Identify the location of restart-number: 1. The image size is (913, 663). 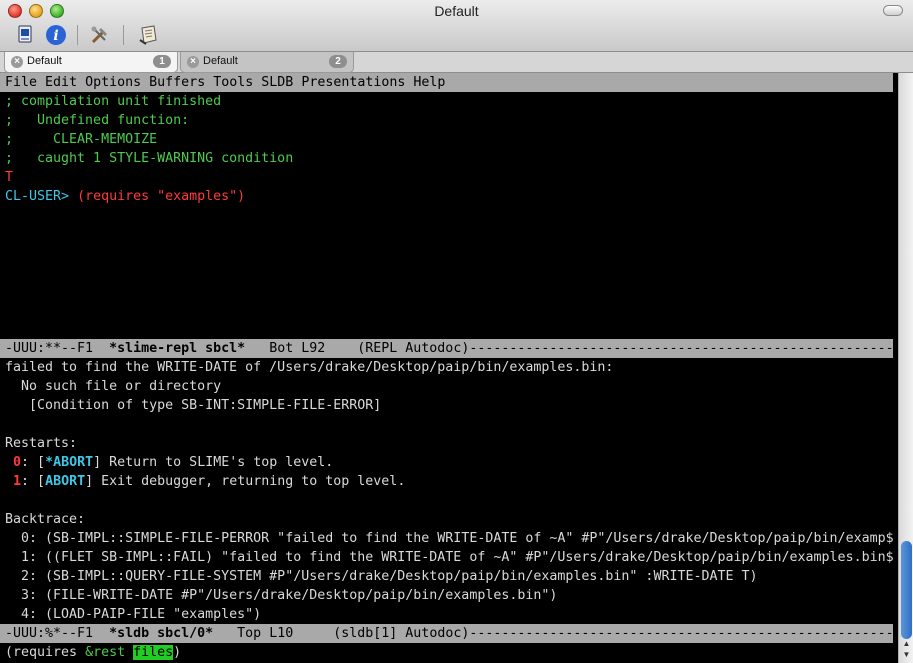
(17, 481).